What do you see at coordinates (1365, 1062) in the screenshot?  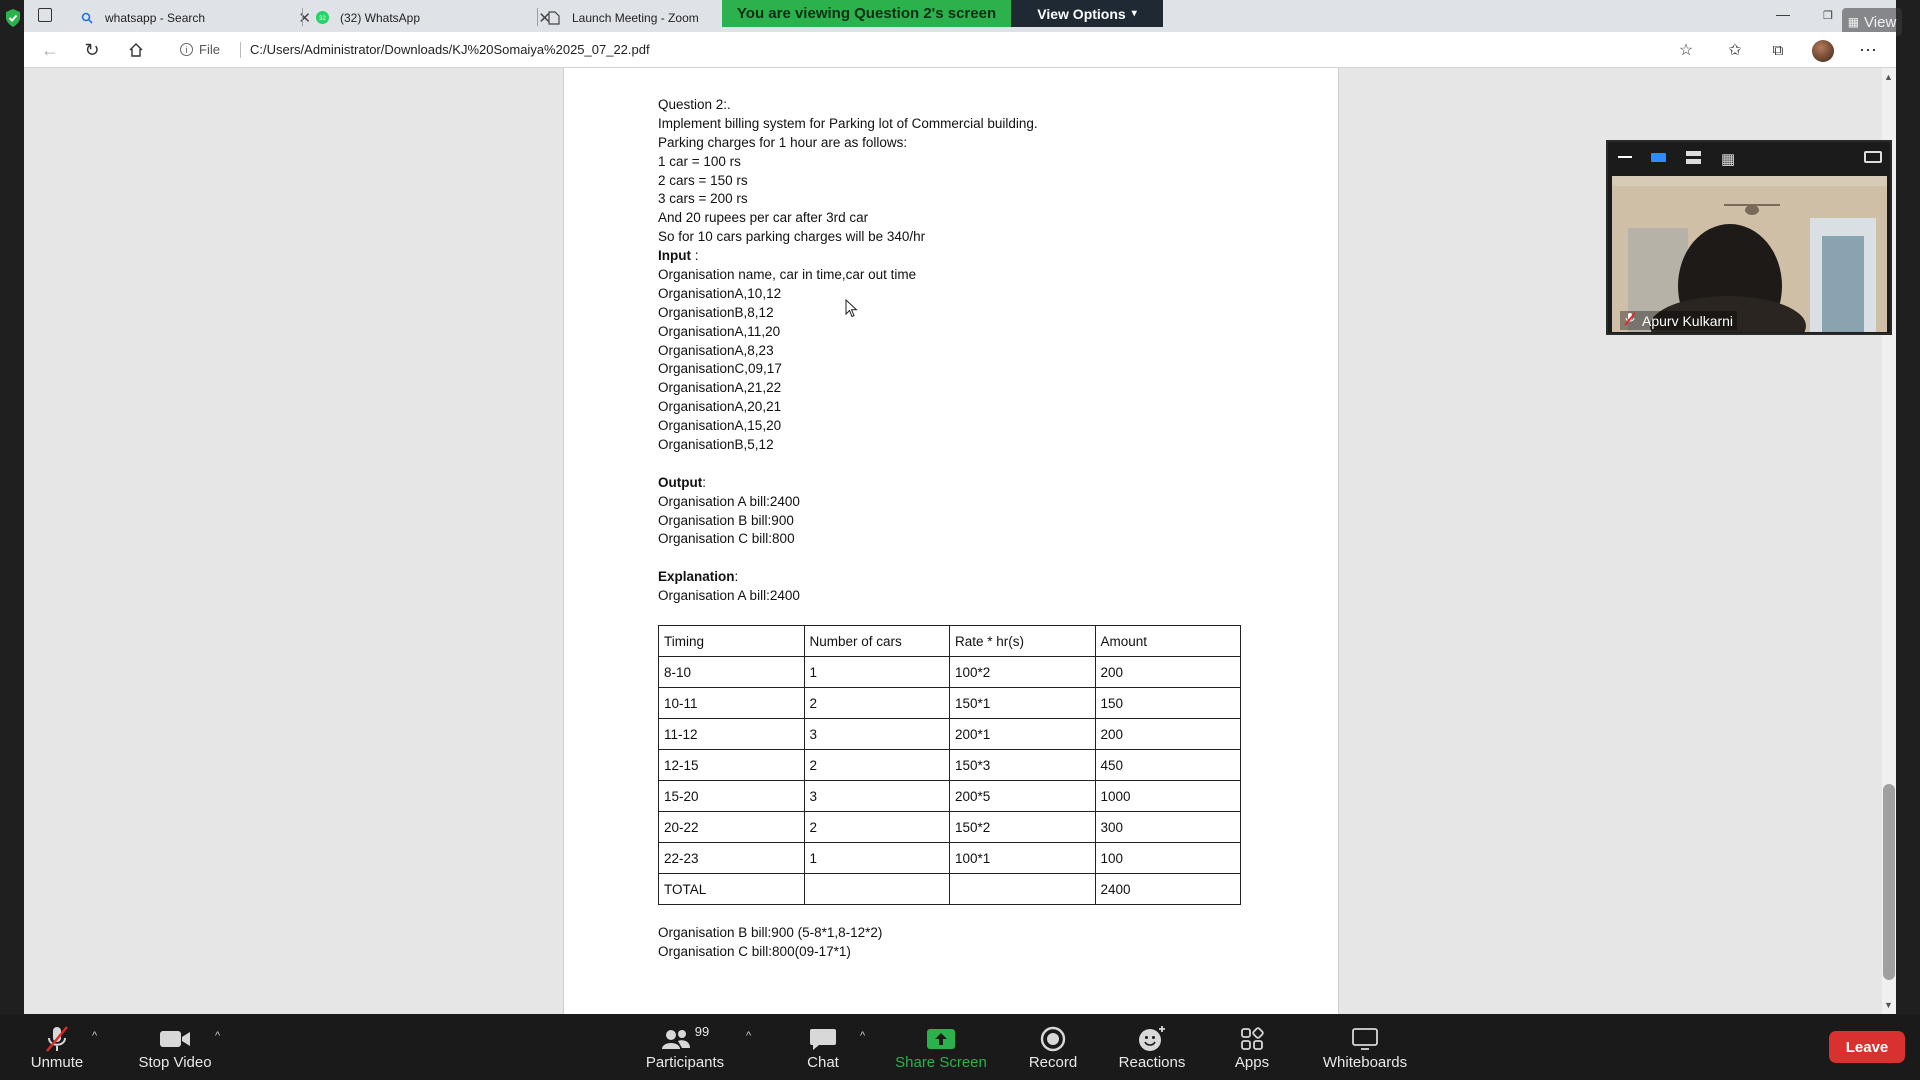 I see `whiteboards-label: Whiteboards` at bounding box center [1365, 1062].